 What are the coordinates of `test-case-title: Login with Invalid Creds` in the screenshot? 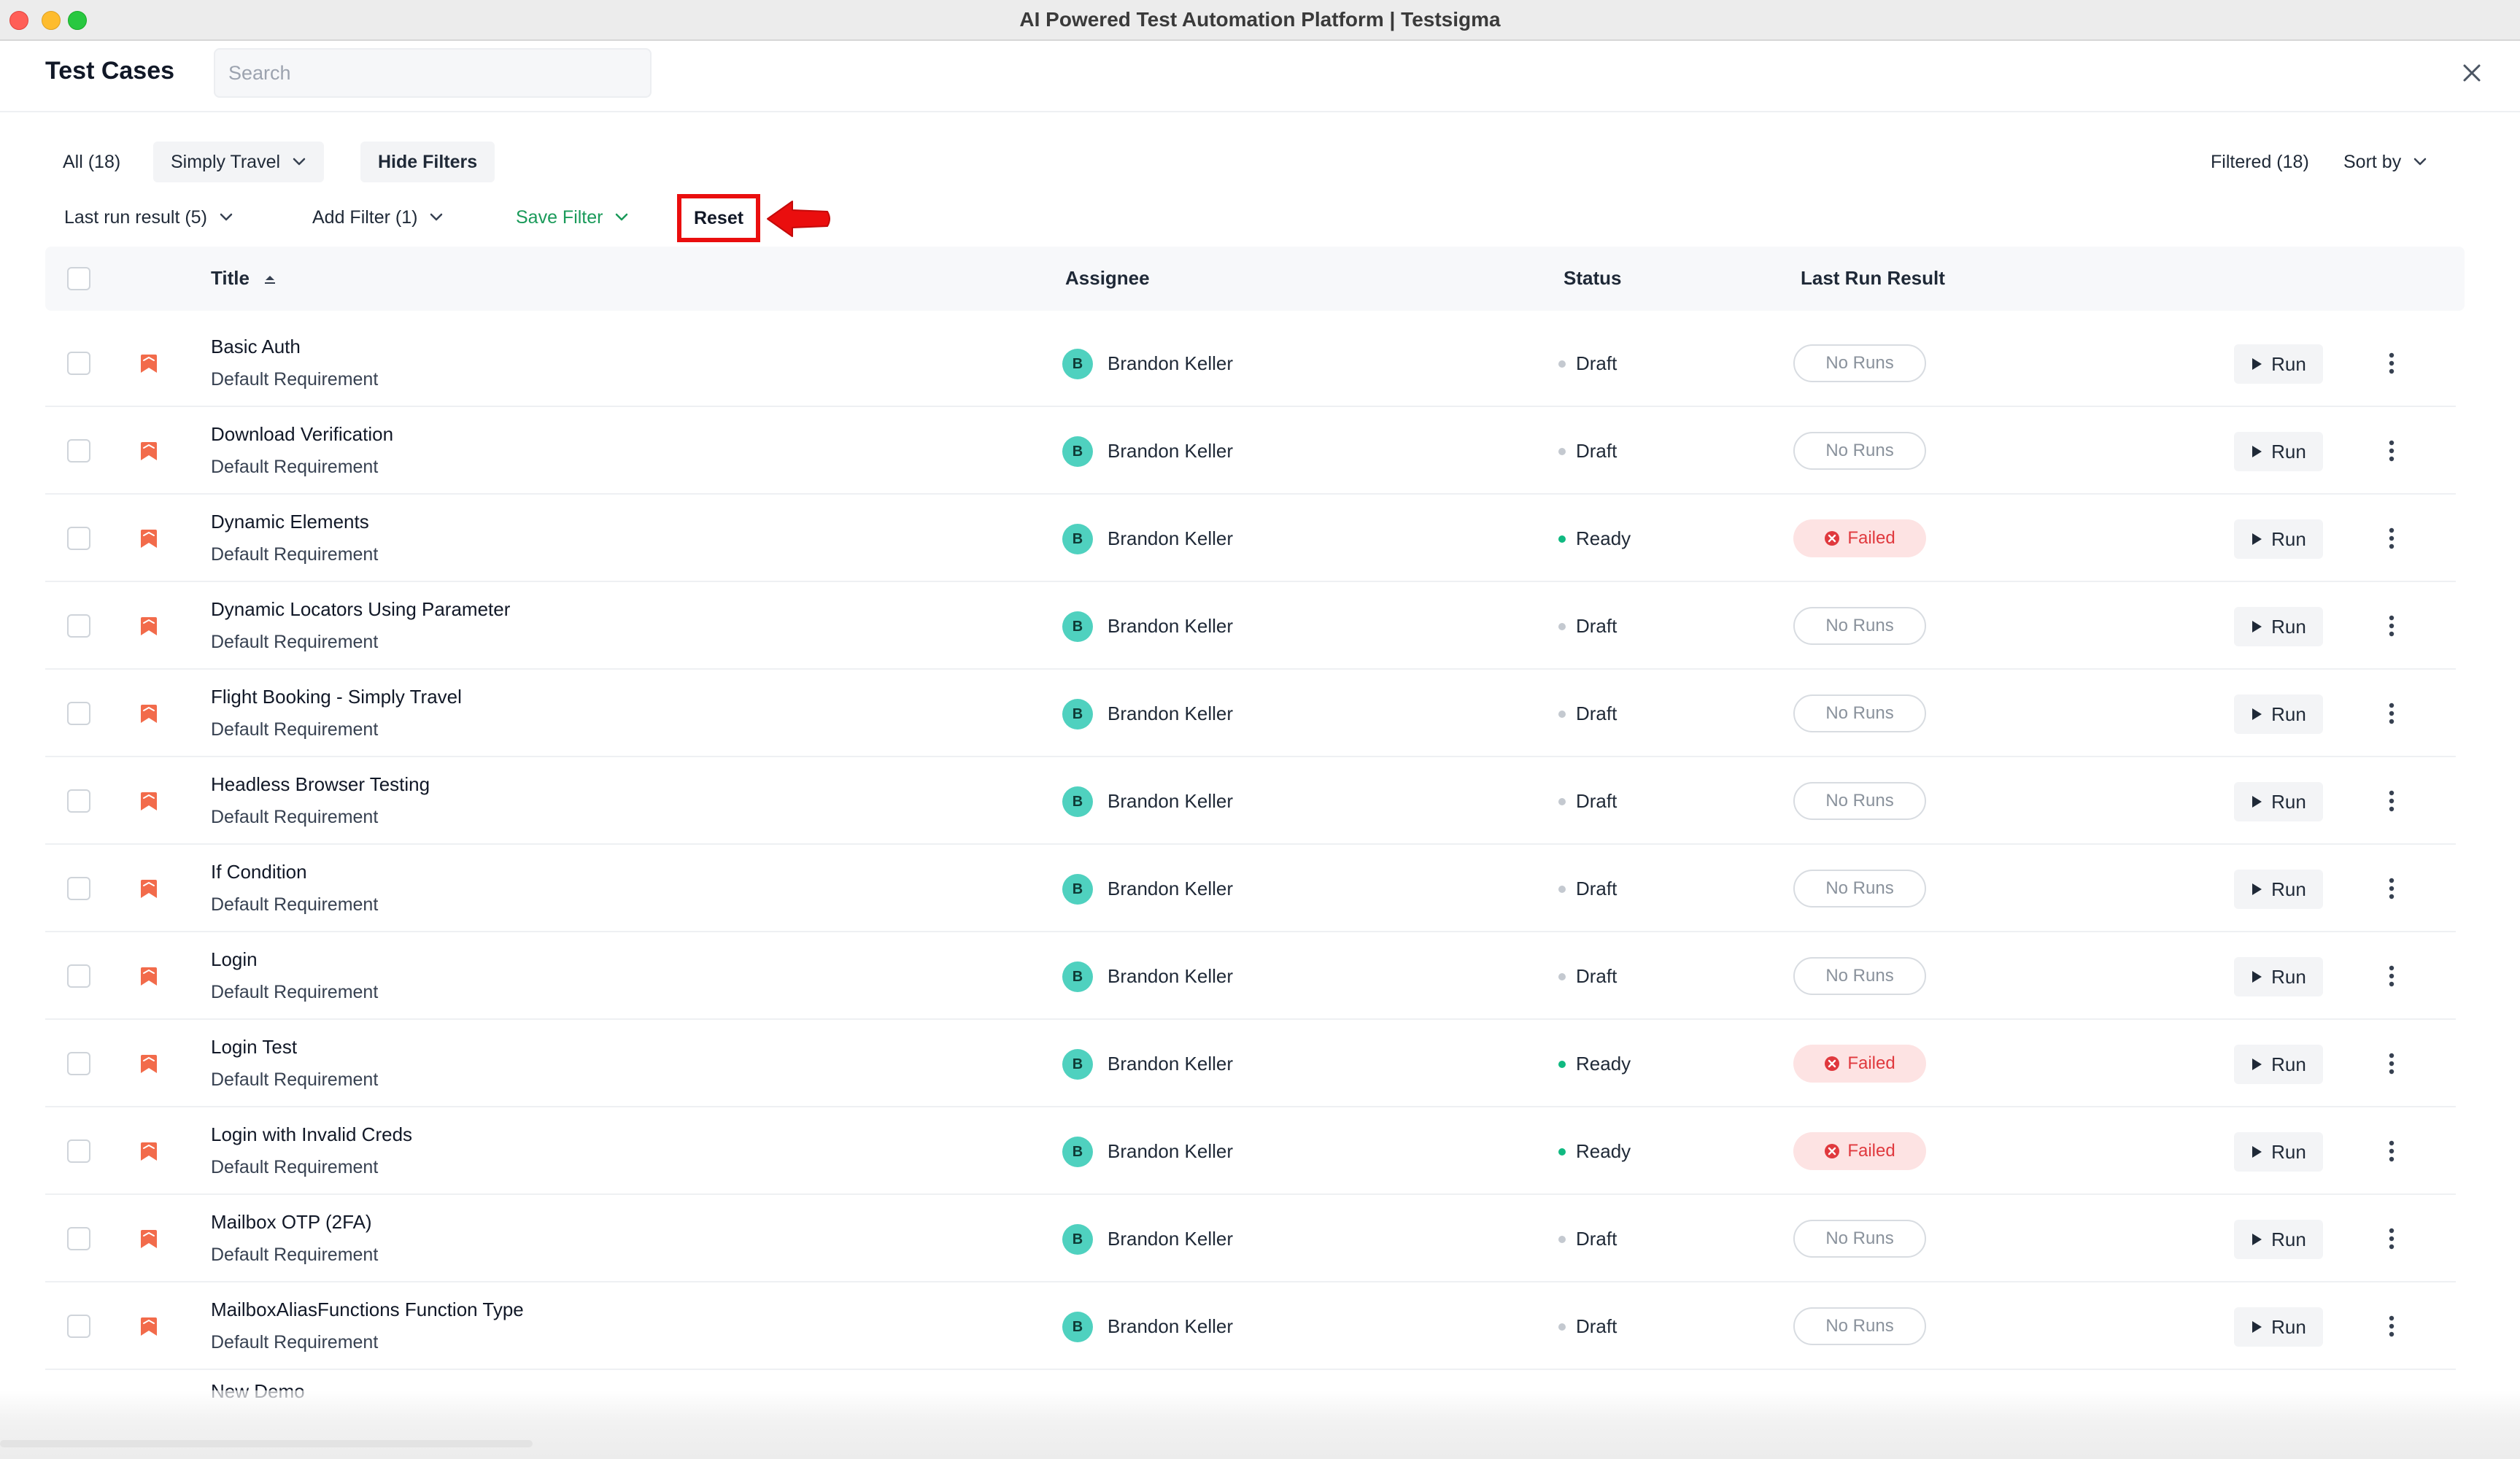 It's located at (311, 1134).